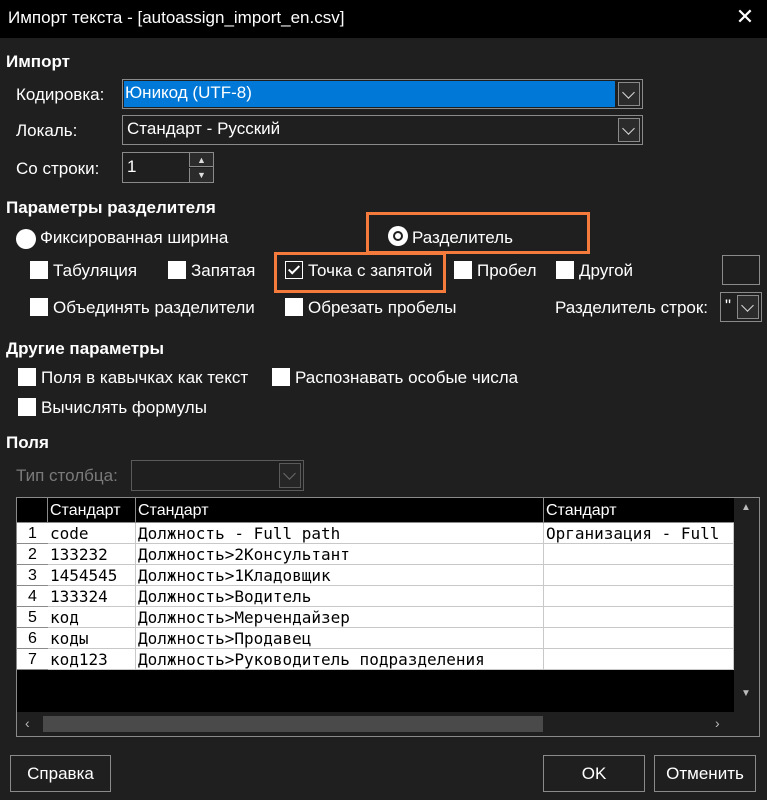 The height and width of the screenshot is (800, 767). What do you see at coordinates (507, 270) in the screenshot?
I see `space-label: Пробел` at bounding box center [507, 270].